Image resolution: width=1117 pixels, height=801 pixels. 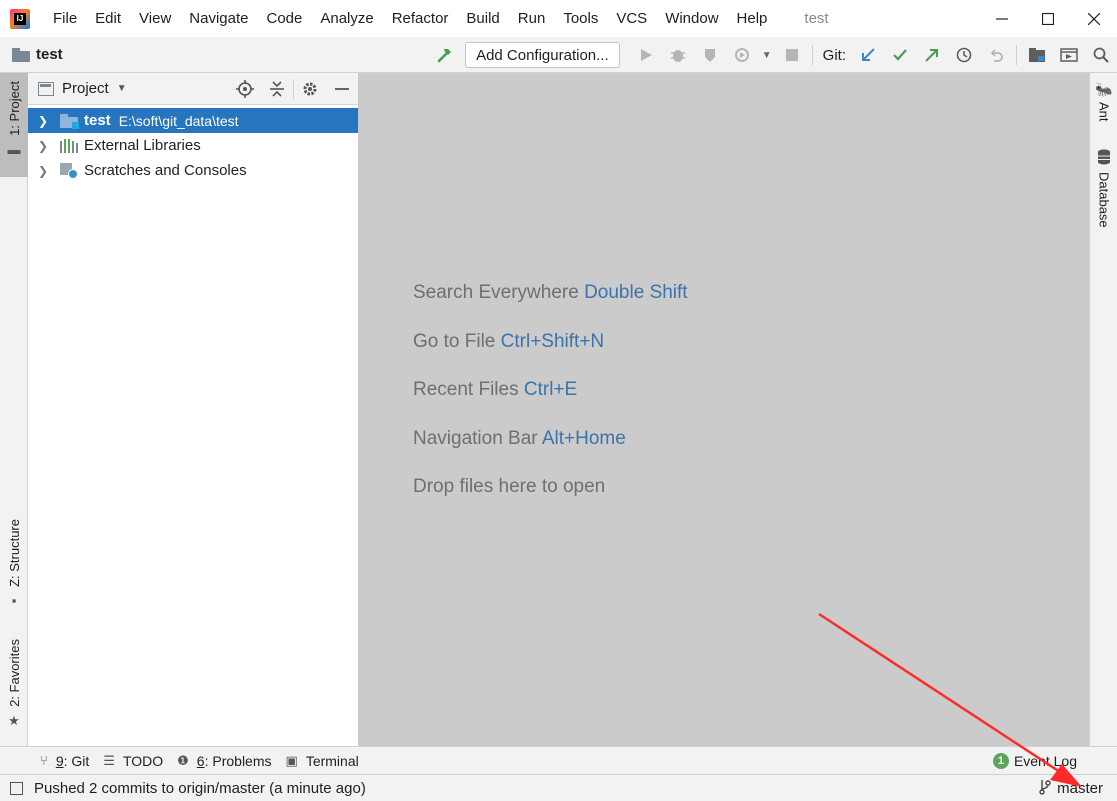 I want to click on toggle-tool-windows-icon, so click(x=16, y=788).